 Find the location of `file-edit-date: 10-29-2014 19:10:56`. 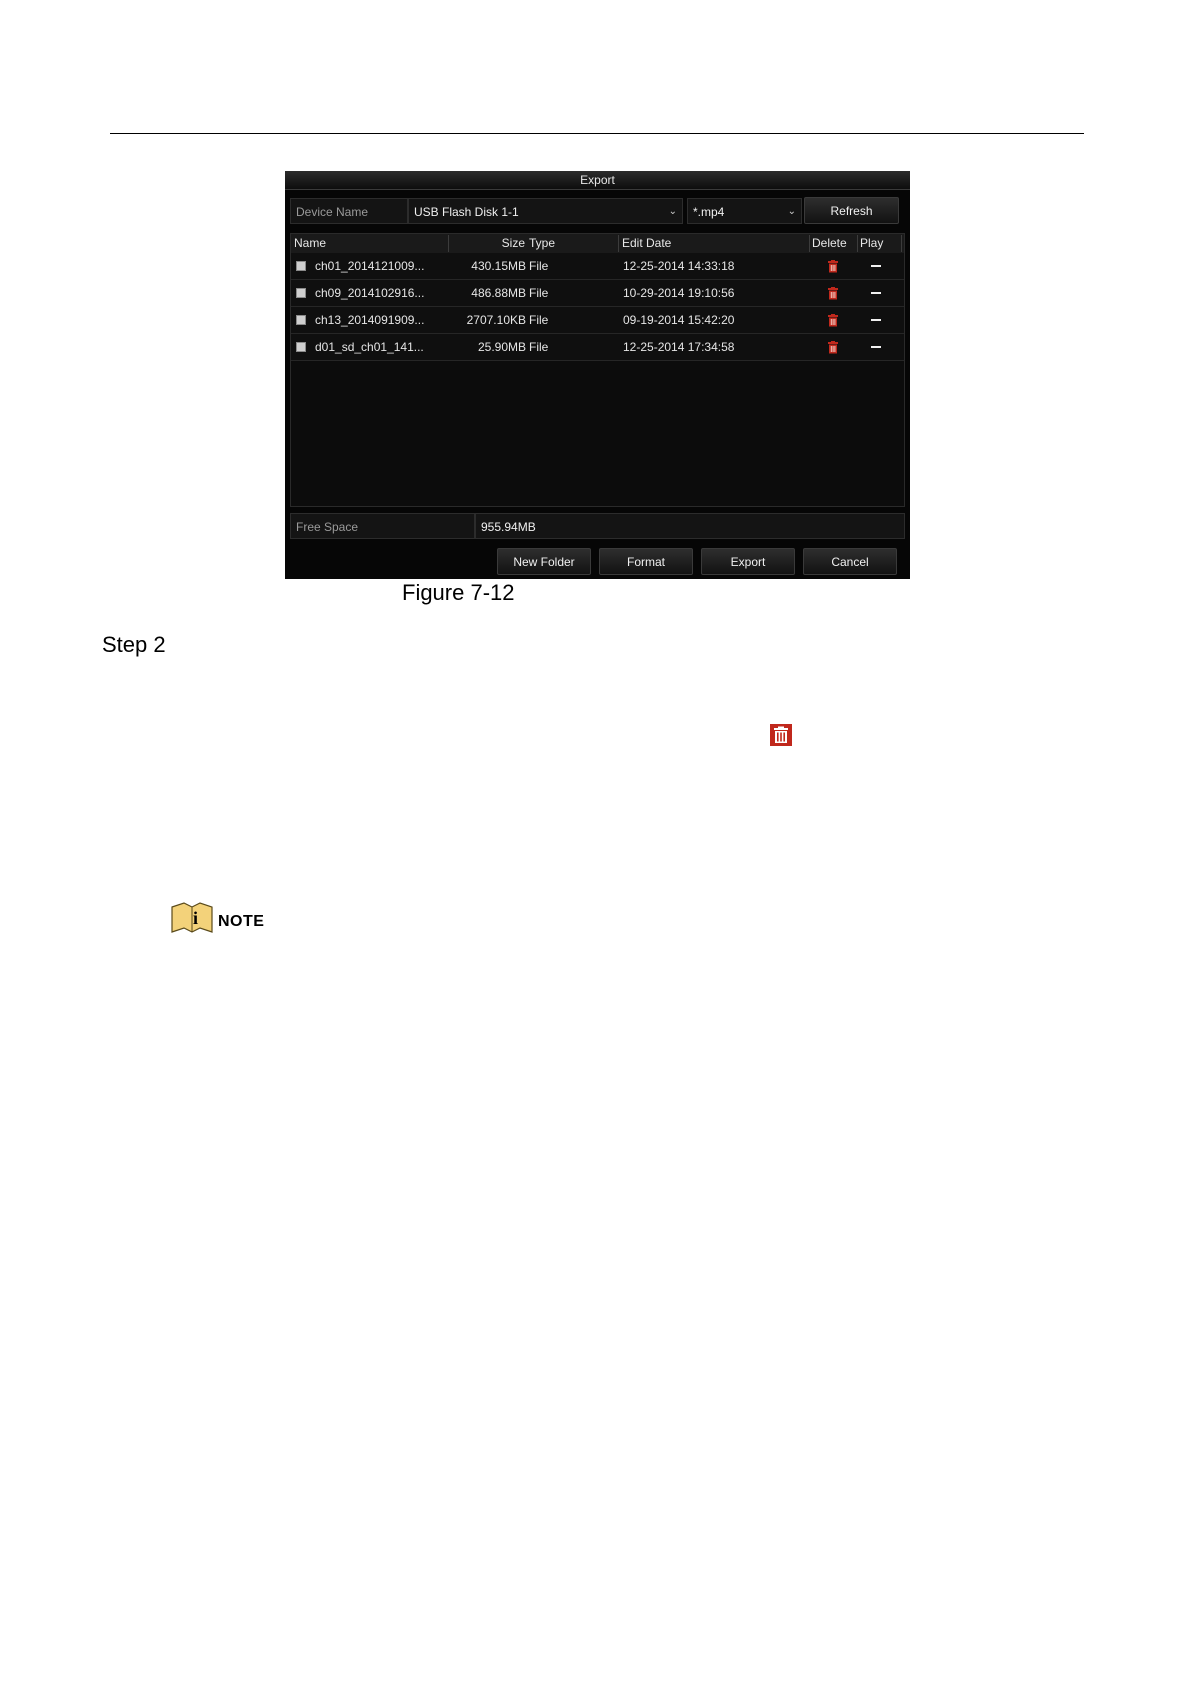

file-edit-date: 10-29-2014 19:10:56 is located at coordinates (679, 293).